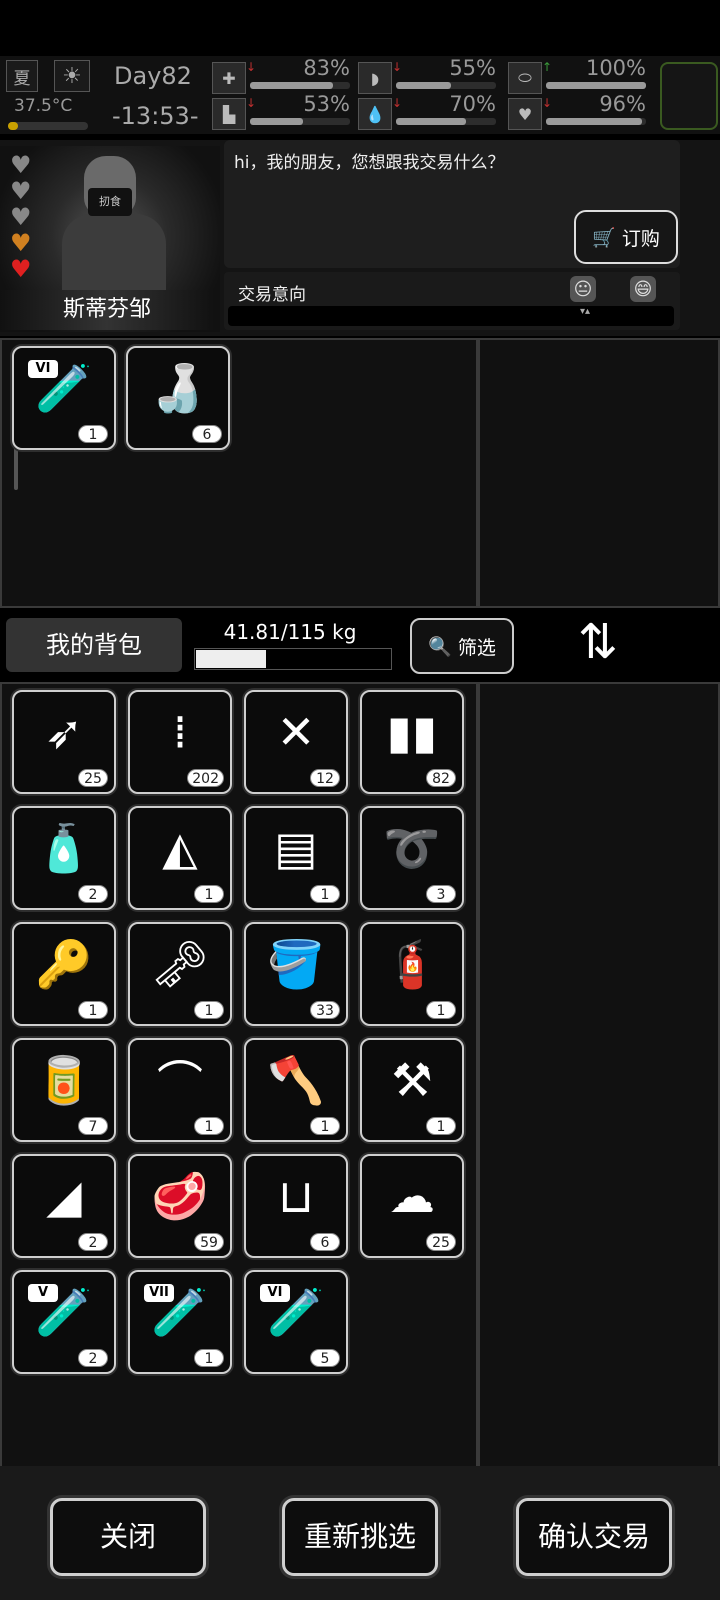 Image resolution: width=720 pixels, height=1600 pixels. What do you see at coordinates (296, 742) in the screenshot?
I see `inventory-item: ✕ 12` at bounding box center [296, 742].